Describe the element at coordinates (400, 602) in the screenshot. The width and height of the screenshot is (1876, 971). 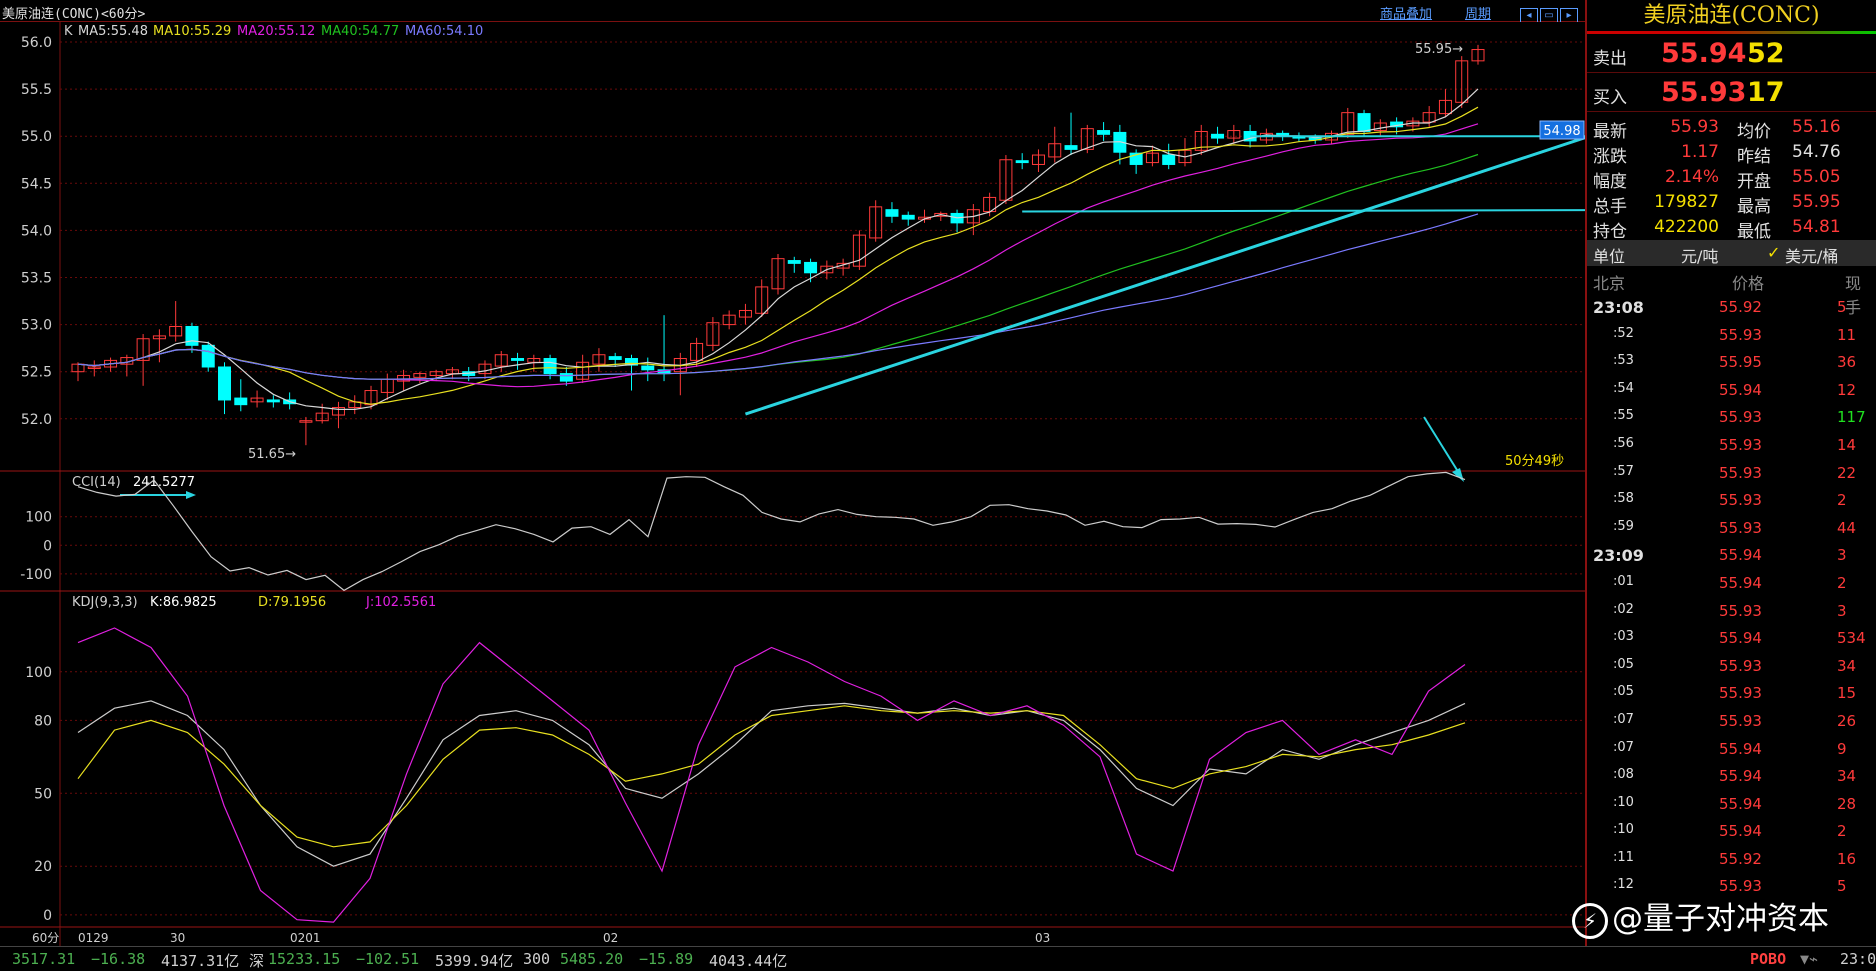
I see `kdj-j-value: J:102.5561` at that location.